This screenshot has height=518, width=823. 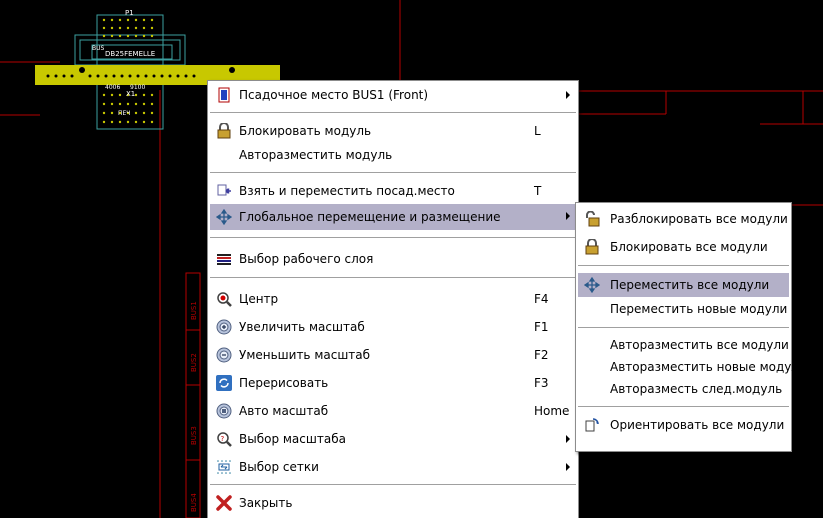 I want to click on zoom-auto-icon, so click(x=224, y=411).